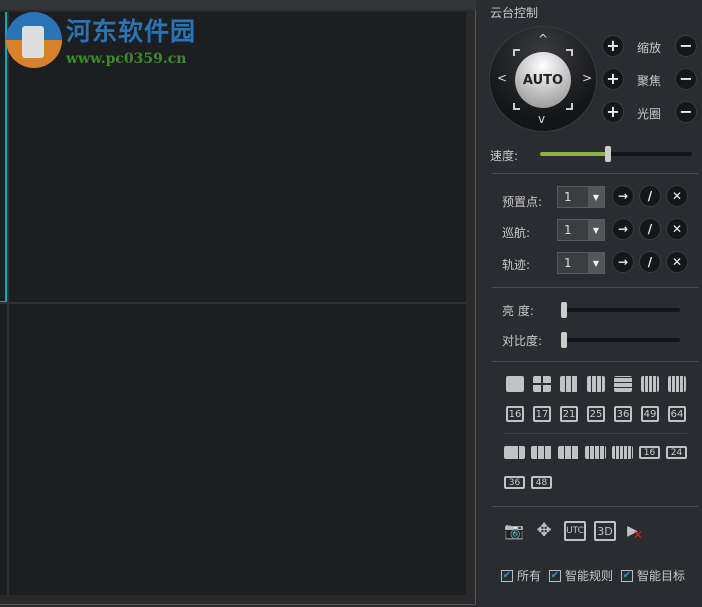 The image size is (702, 607). What do you see at coordinates (514, 452) in the screenshot?
I see `wide-layout-3-icon` at bounding box center [514, 452].